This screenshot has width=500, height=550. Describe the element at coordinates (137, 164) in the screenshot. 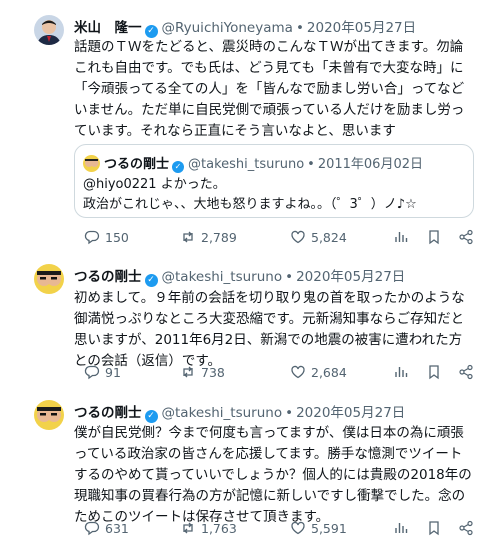

I see `quoted-author-name: つるの剛士` at that location.